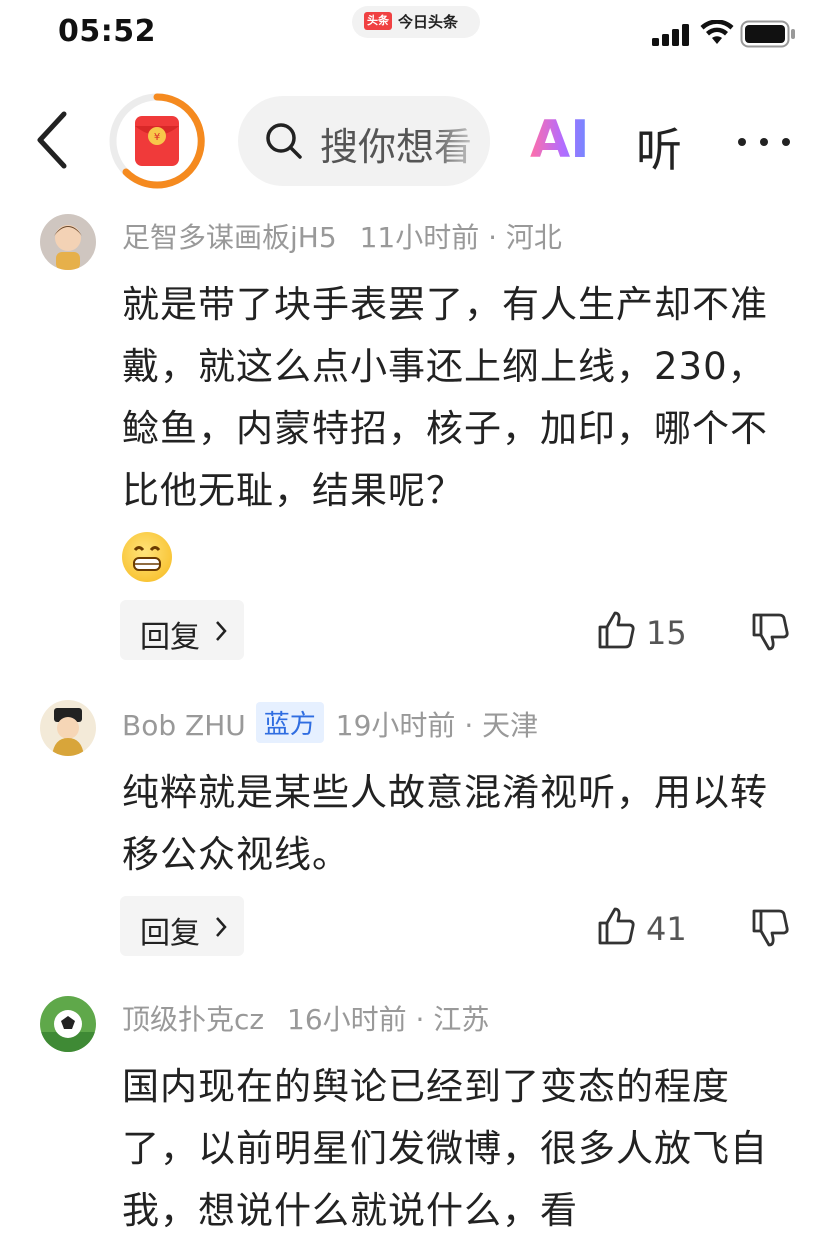  I want to click on back-chevron-icon, so click(55, 140).